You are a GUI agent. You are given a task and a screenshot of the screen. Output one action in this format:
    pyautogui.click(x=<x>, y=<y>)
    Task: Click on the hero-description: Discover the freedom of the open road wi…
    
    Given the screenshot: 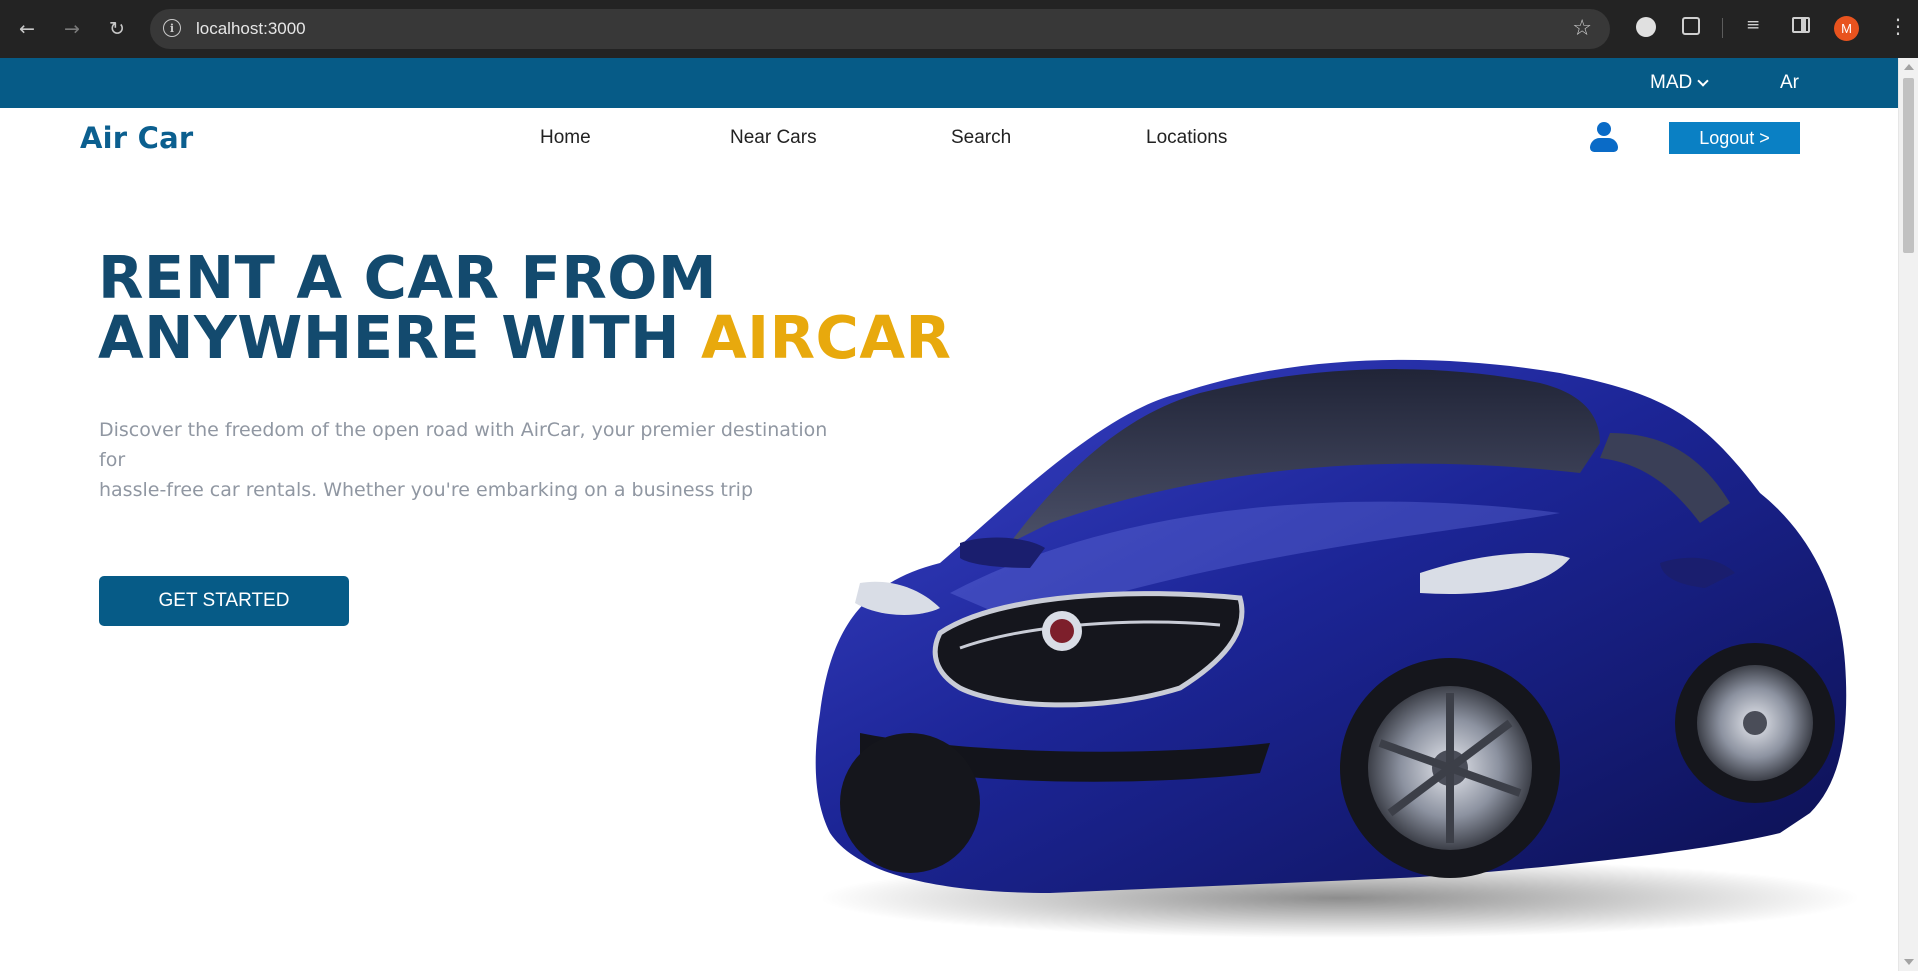 What is the action you would take?
    pyautogui.click(x=479, y=460)
    